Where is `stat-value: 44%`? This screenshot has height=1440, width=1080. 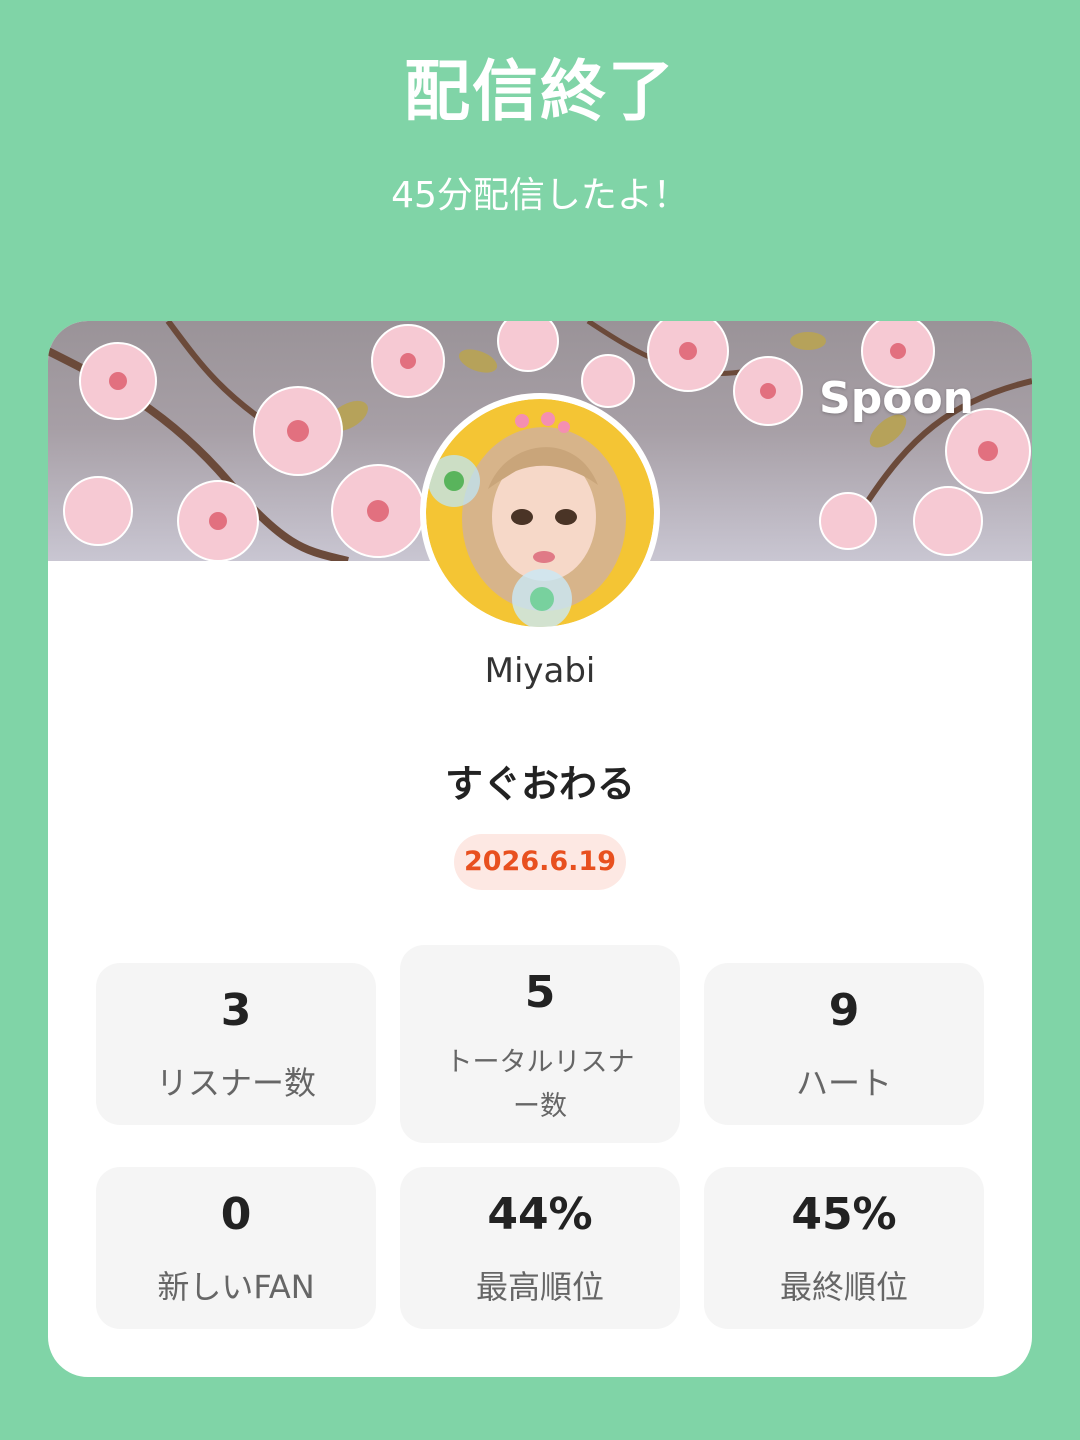
stat-value: 44% is located at coordinates (540, 1214).